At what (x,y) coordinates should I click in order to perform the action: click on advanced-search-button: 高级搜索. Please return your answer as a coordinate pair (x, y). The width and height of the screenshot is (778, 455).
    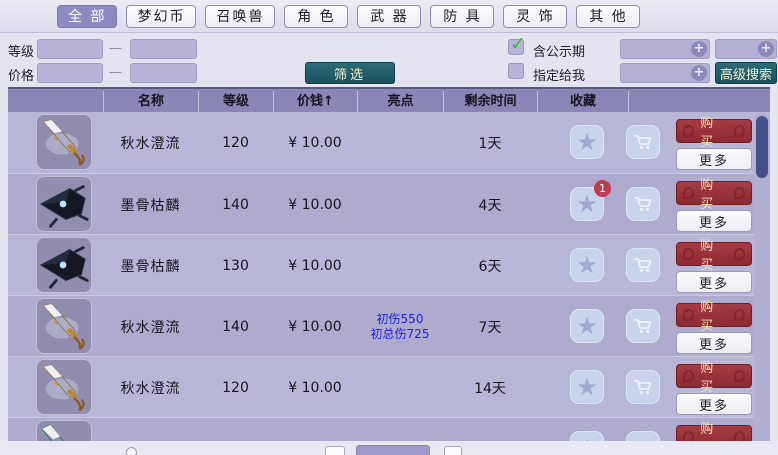
    Looking at the image, I should click on (746, 73).